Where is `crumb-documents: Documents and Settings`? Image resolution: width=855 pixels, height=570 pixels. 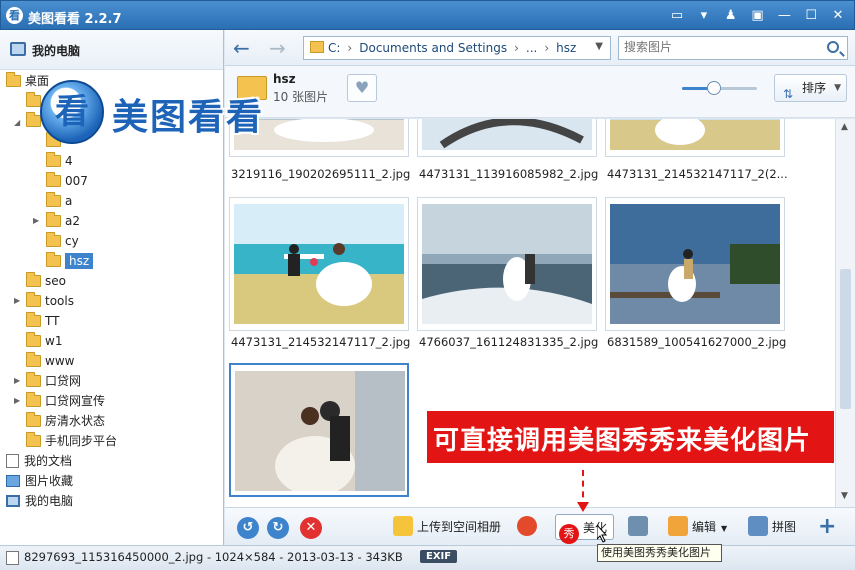 crumb-documents: Documents and Settings is located at coordinates (433, 48).